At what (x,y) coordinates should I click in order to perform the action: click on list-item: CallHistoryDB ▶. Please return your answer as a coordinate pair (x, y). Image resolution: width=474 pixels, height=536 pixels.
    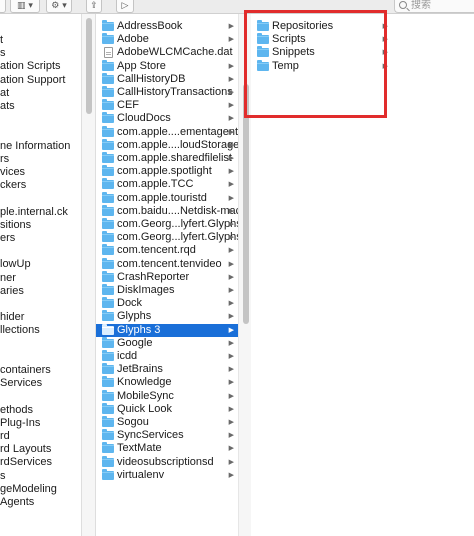
    Looking at the image, I should click on (167, 79).